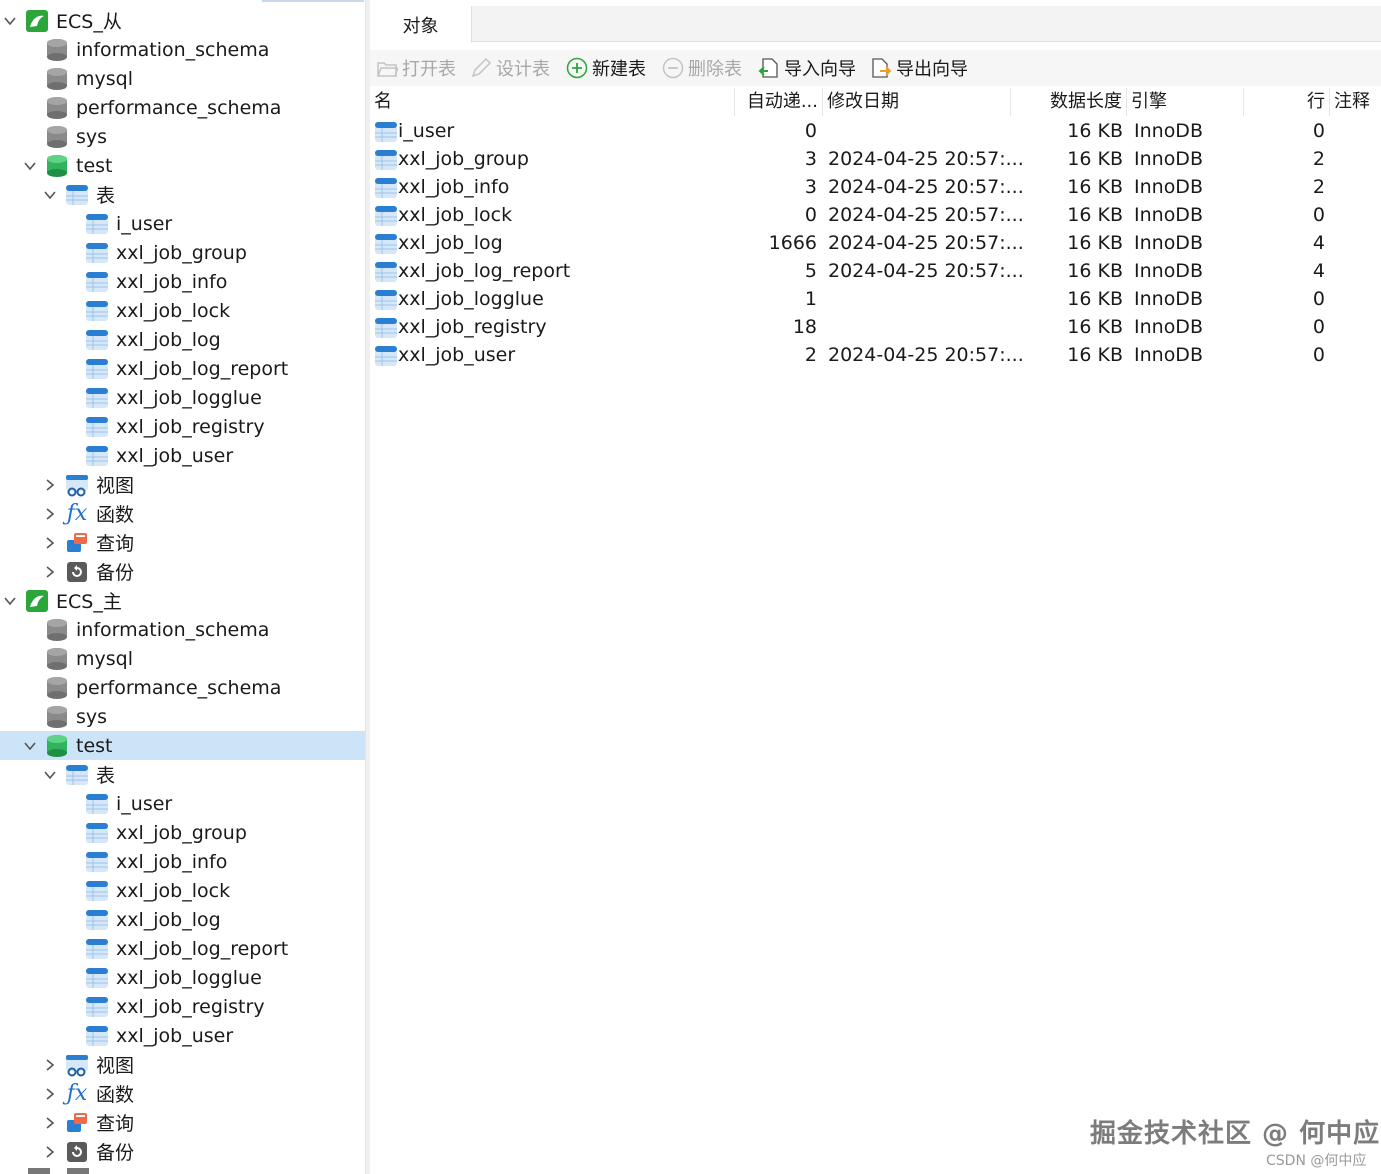 This screenshot has height=1174, width=1381. Describe the element at coordinates (606, 68) in the screenshot. I see `new-table-button: 新建表` at that location.